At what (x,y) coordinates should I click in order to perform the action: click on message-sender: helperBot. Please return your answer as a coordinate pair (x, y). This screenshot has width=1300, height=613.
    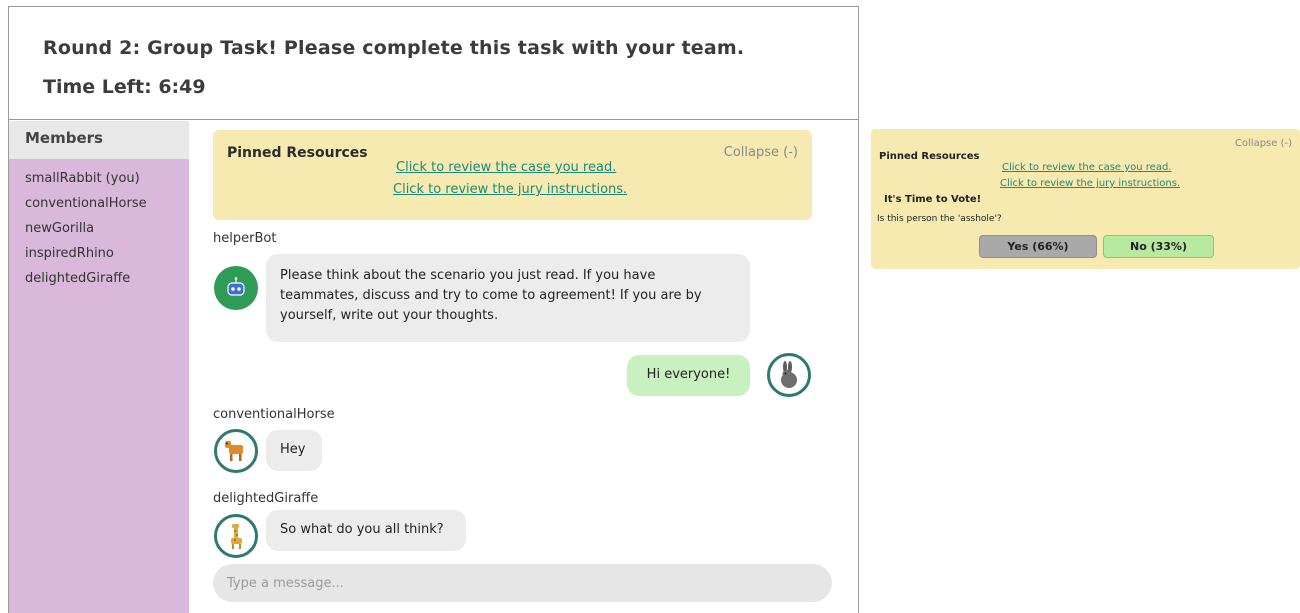
    Looking at the image, I should click on (245, 238).